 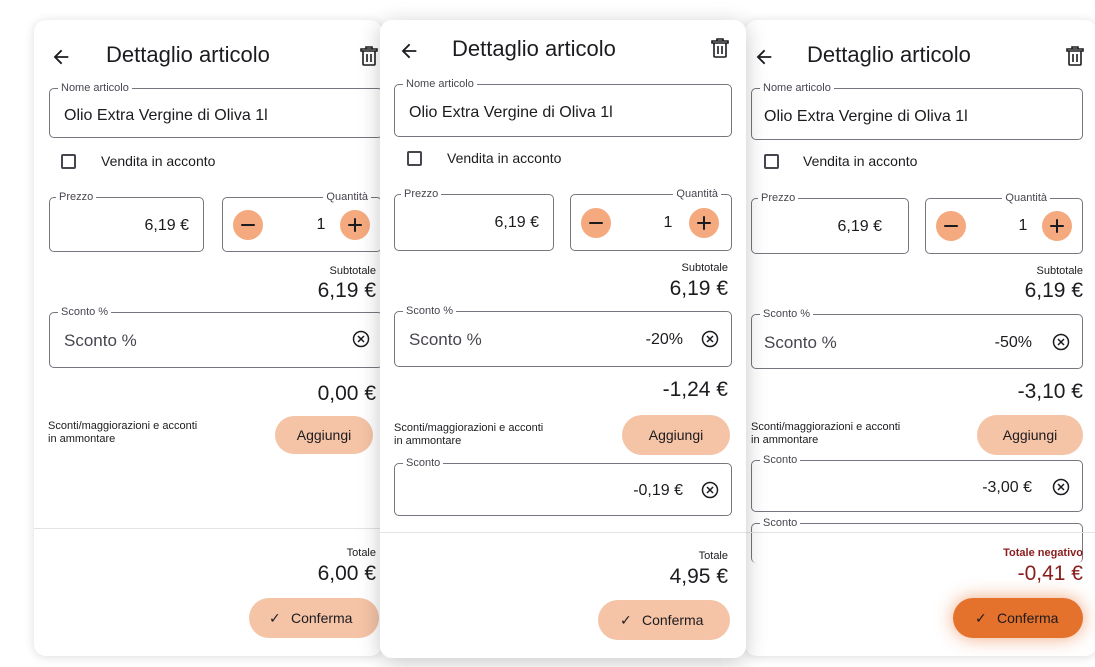 I want to click on discount-percent-field: Sconto % Sconto % -50%, so click(x=917, y=338).